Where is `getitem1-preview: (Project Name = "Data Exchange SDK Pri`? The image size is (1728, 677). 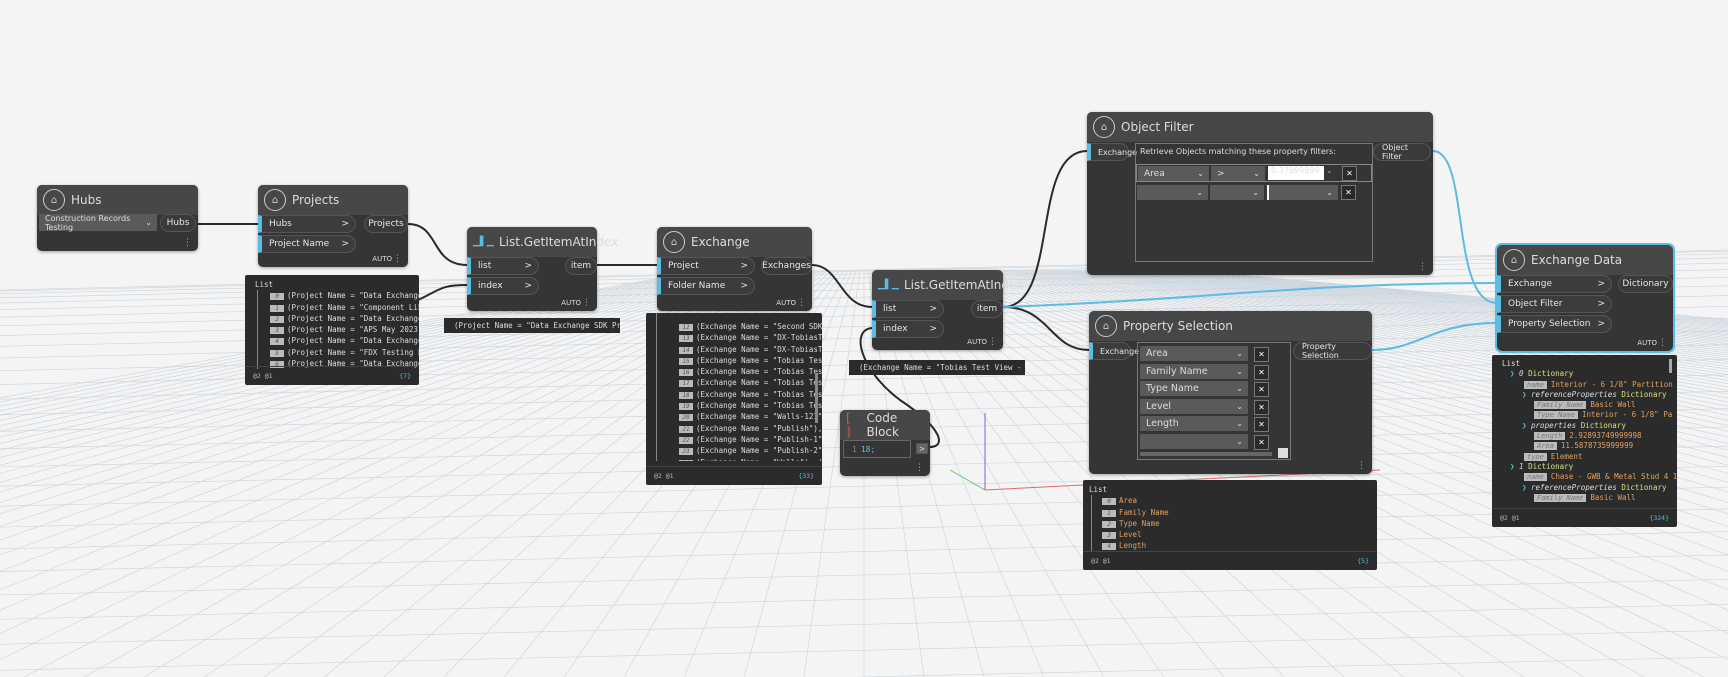
getitem1-preview: (Project Name = "Data Exchange SDK Pri is located at coordinates (532, 325).